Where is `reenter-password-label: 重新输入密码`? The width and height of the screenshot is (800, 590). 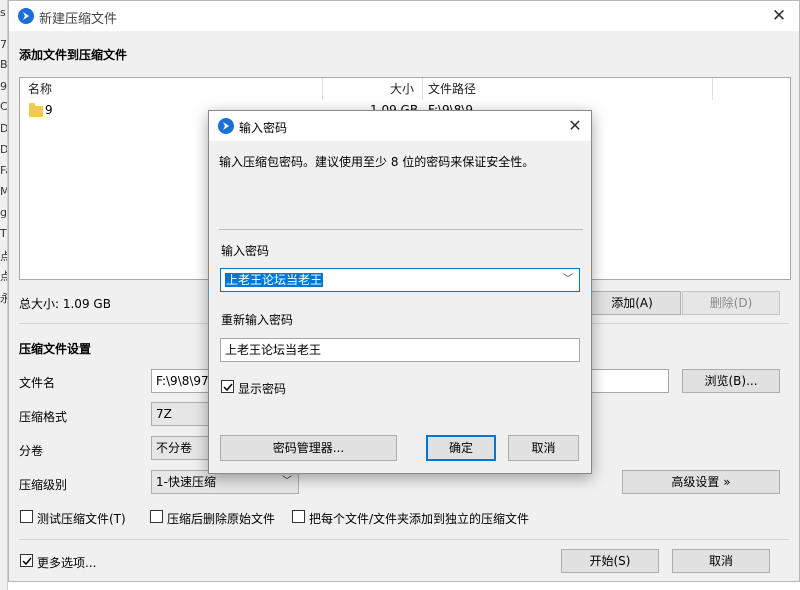 reenter-password-label: 重新输入密码 is located at coordinates (257, 320).